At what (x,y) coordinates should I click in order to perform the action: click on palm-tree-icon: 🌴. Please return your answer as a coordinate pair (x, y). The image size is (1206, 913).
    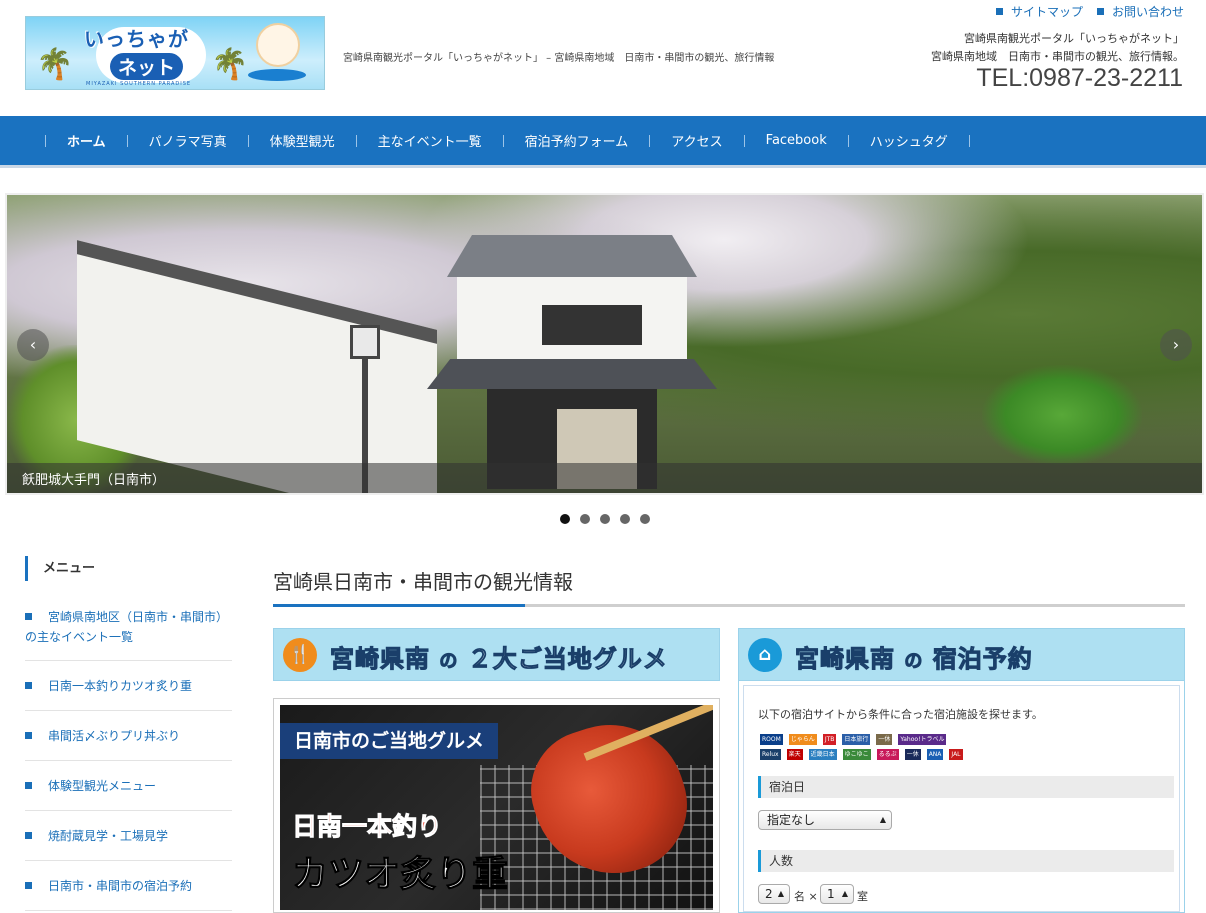
    Looking at the image, I should click on (230, 64).